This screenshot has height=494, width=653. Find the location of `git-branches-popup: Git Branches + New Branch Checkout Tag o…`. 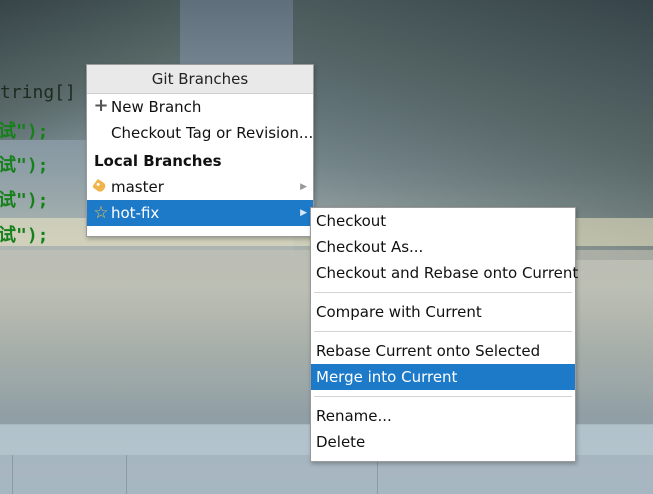

git-branches-popup: Git Branches + New Branch Checkout Tag o… is located at coordinates (200, 150).